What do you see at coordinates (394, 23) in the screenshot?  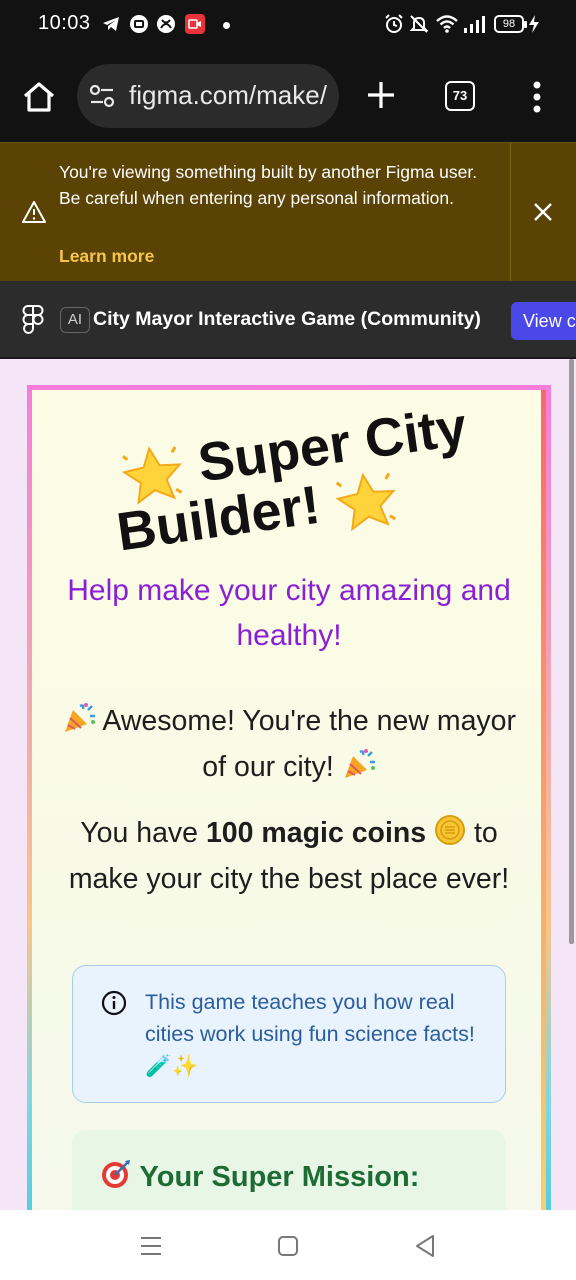 I see `alarm-icon` at bounding box center [394, 23].